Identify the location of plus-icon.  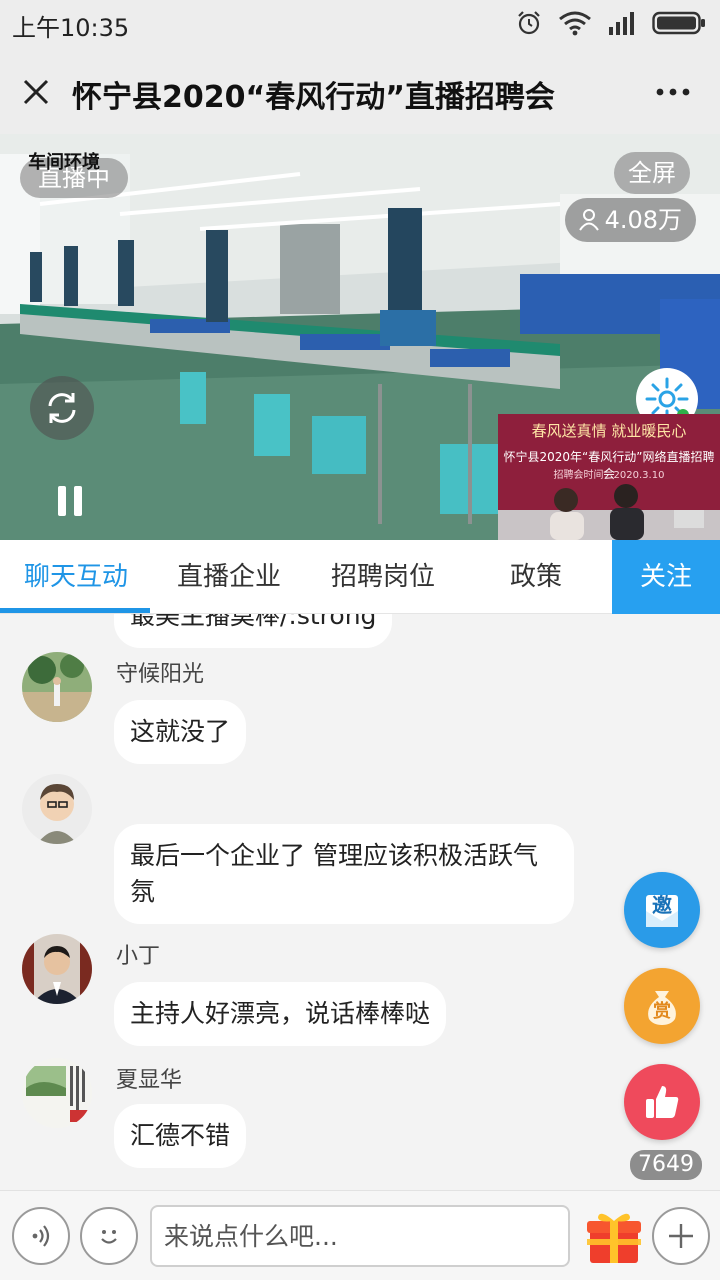
(681, 1236).